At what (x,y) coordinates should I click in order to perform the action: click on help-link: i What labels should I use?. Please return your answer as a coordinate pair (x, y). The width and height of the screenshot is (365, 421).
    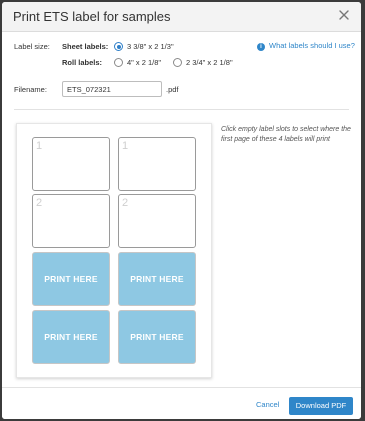
    Looking at the image, I should click on (306, 46).